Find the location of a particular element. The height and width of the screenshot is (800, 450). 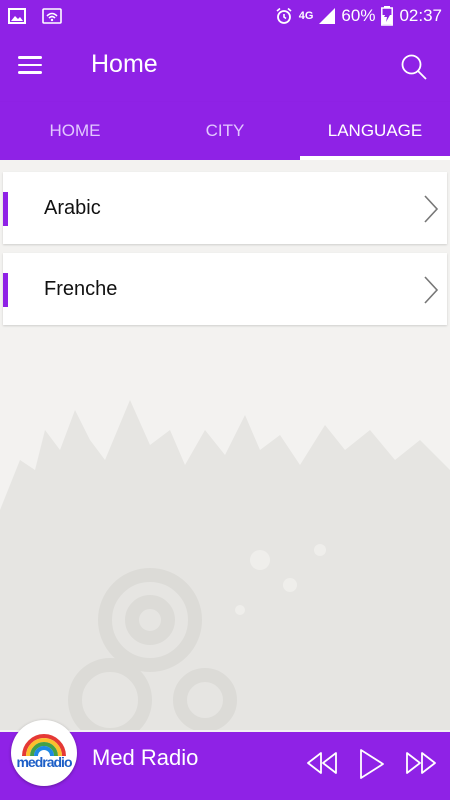

image-notification-icon is located at coordinates (17, 16).